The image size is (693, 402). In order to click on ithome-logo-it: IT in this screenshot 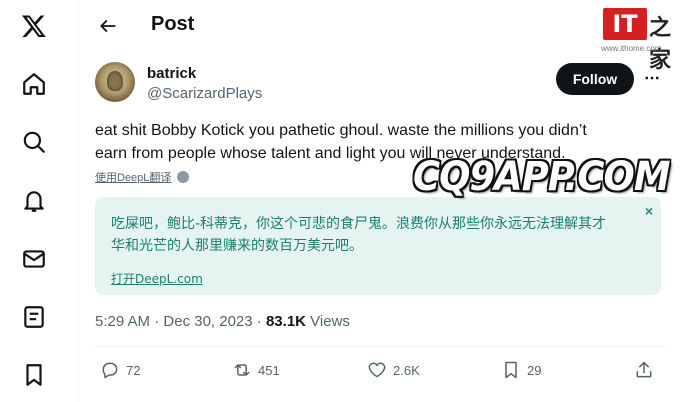, I will do `click(625, 24)`.